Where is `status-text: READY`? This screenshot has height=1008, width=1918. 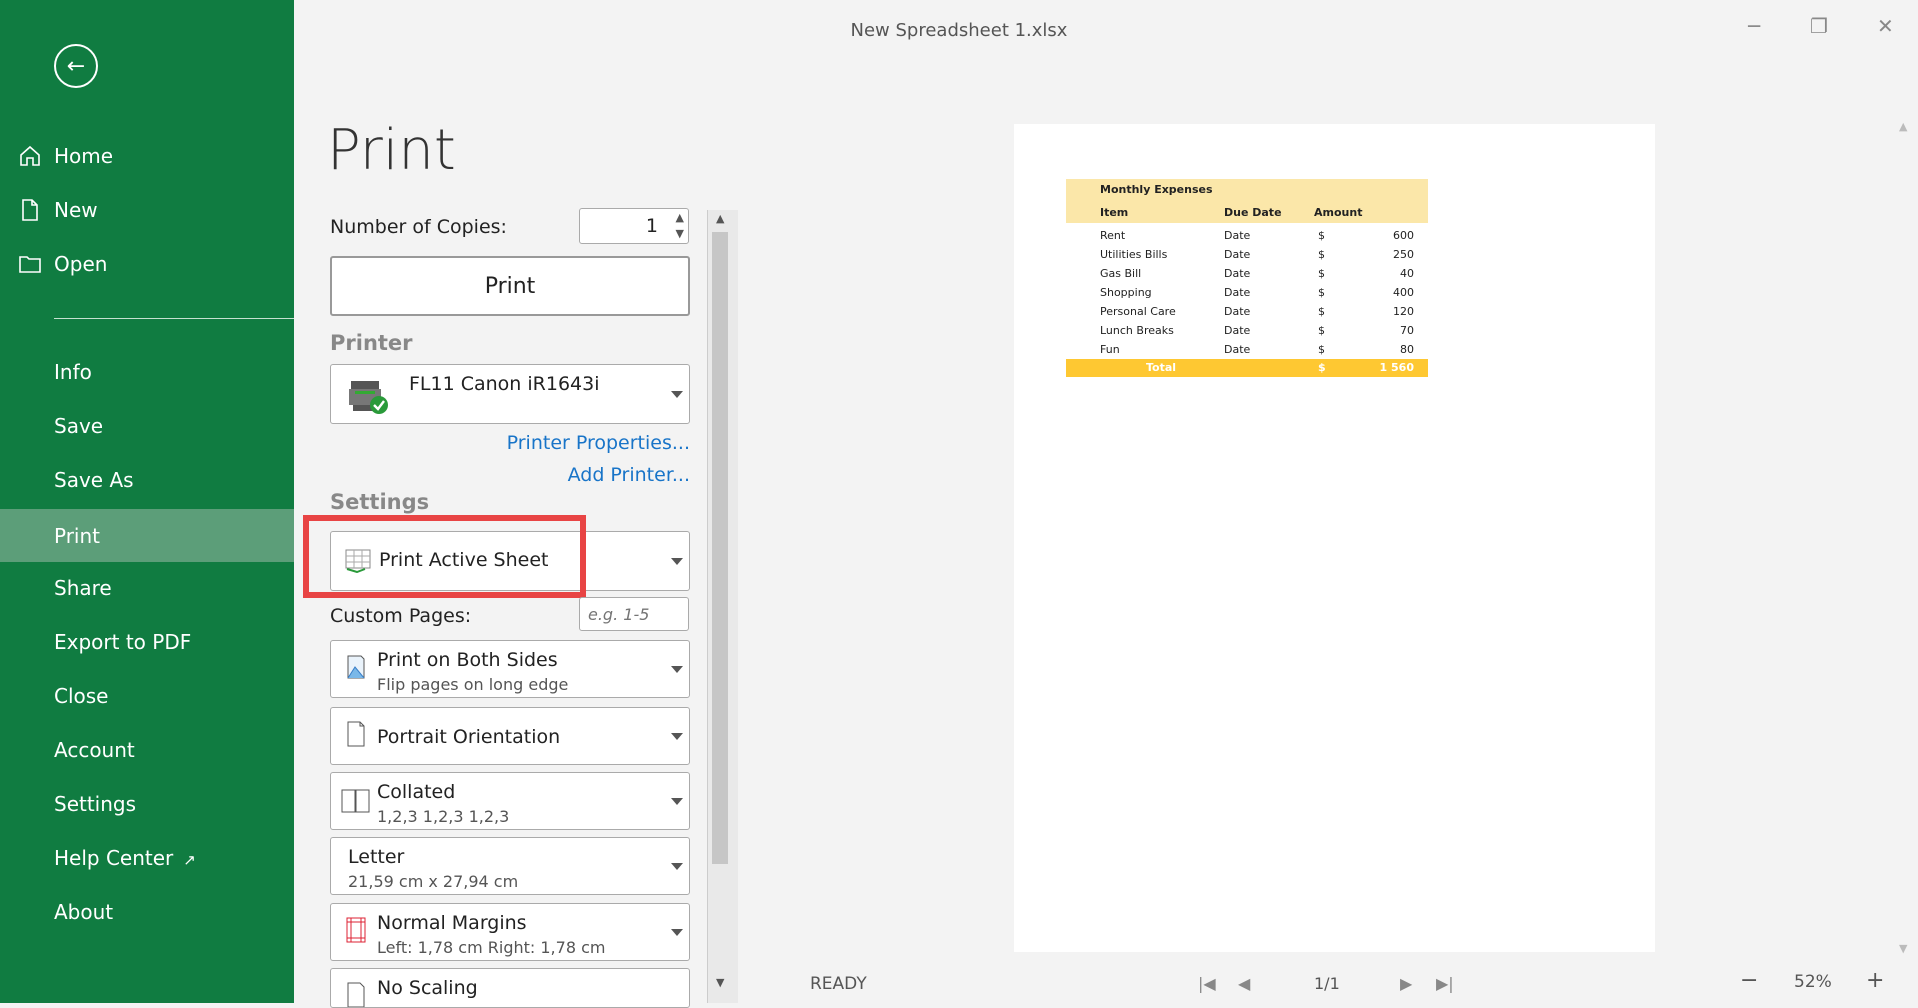 status-text: READY is located at coordinates (838, 984).